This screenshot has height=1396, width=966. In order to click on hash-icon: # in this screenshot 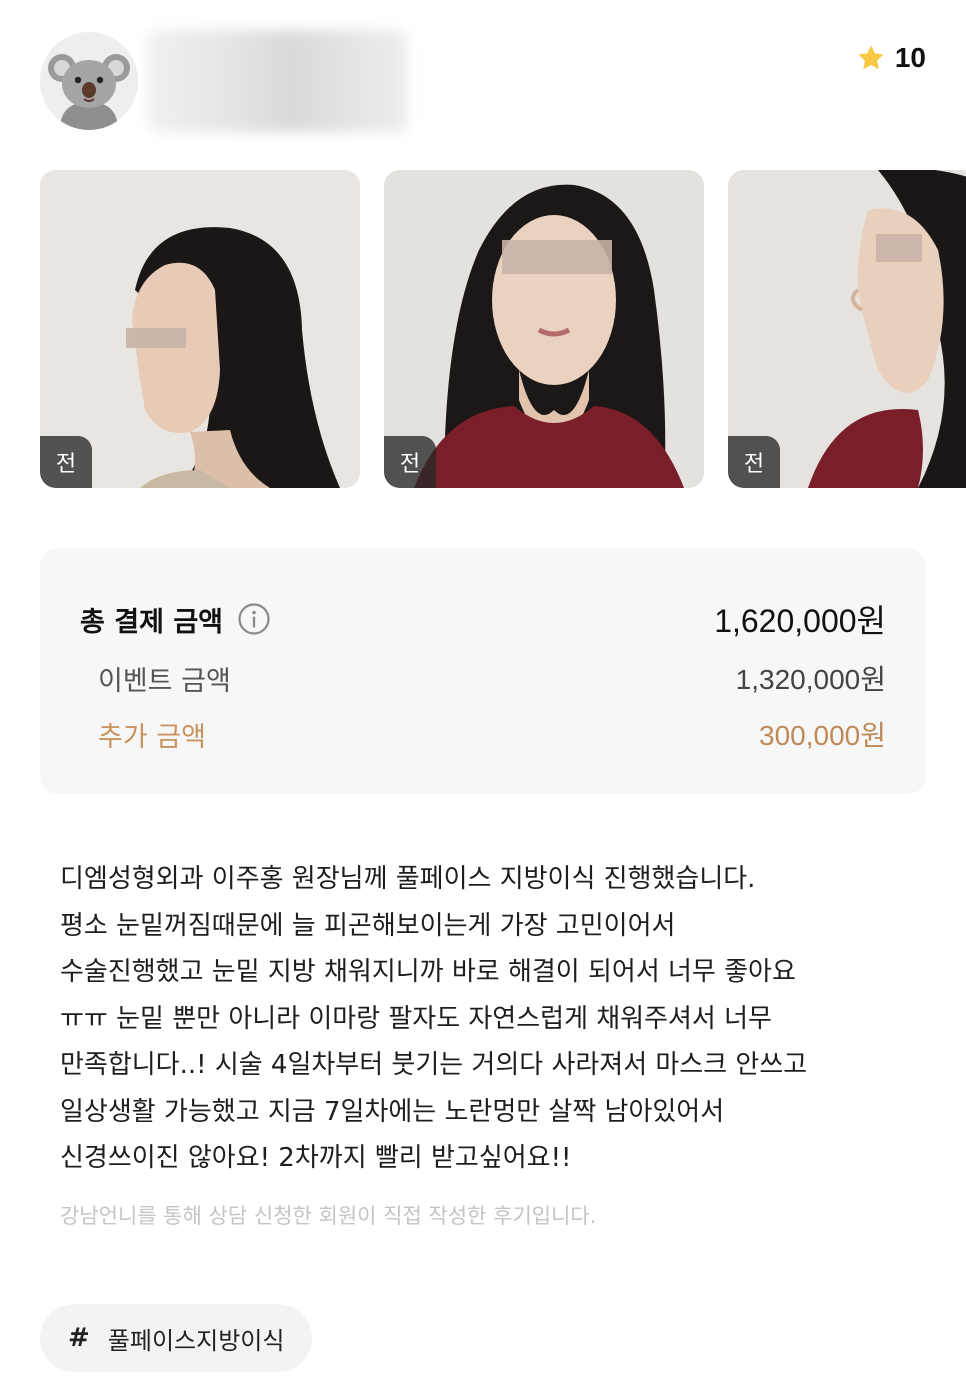, I will do `click(79, 1338)`.